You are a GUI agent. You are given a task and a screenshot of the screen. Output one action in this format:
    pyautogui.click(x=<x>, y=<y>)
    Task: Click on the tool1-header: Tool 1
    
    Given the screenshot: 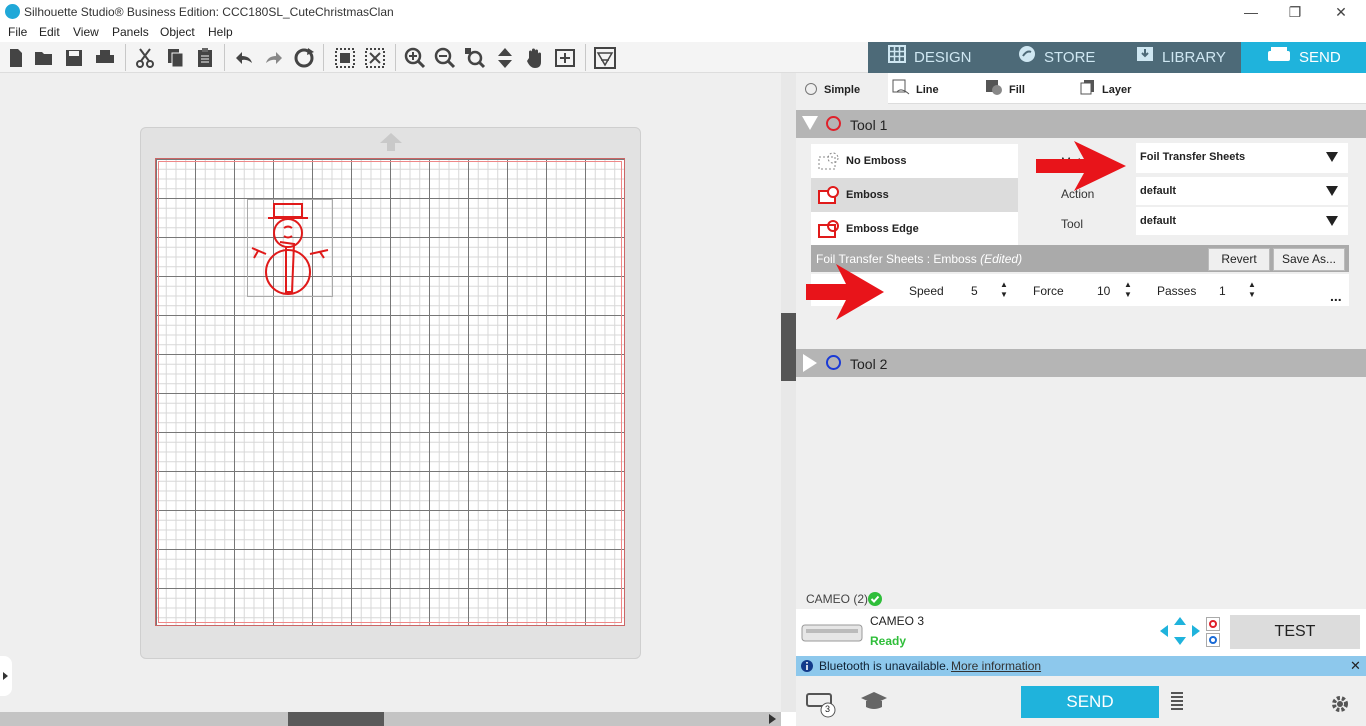 What is the action you would take?
    pyautogui.click(x=1081, y=124)
    